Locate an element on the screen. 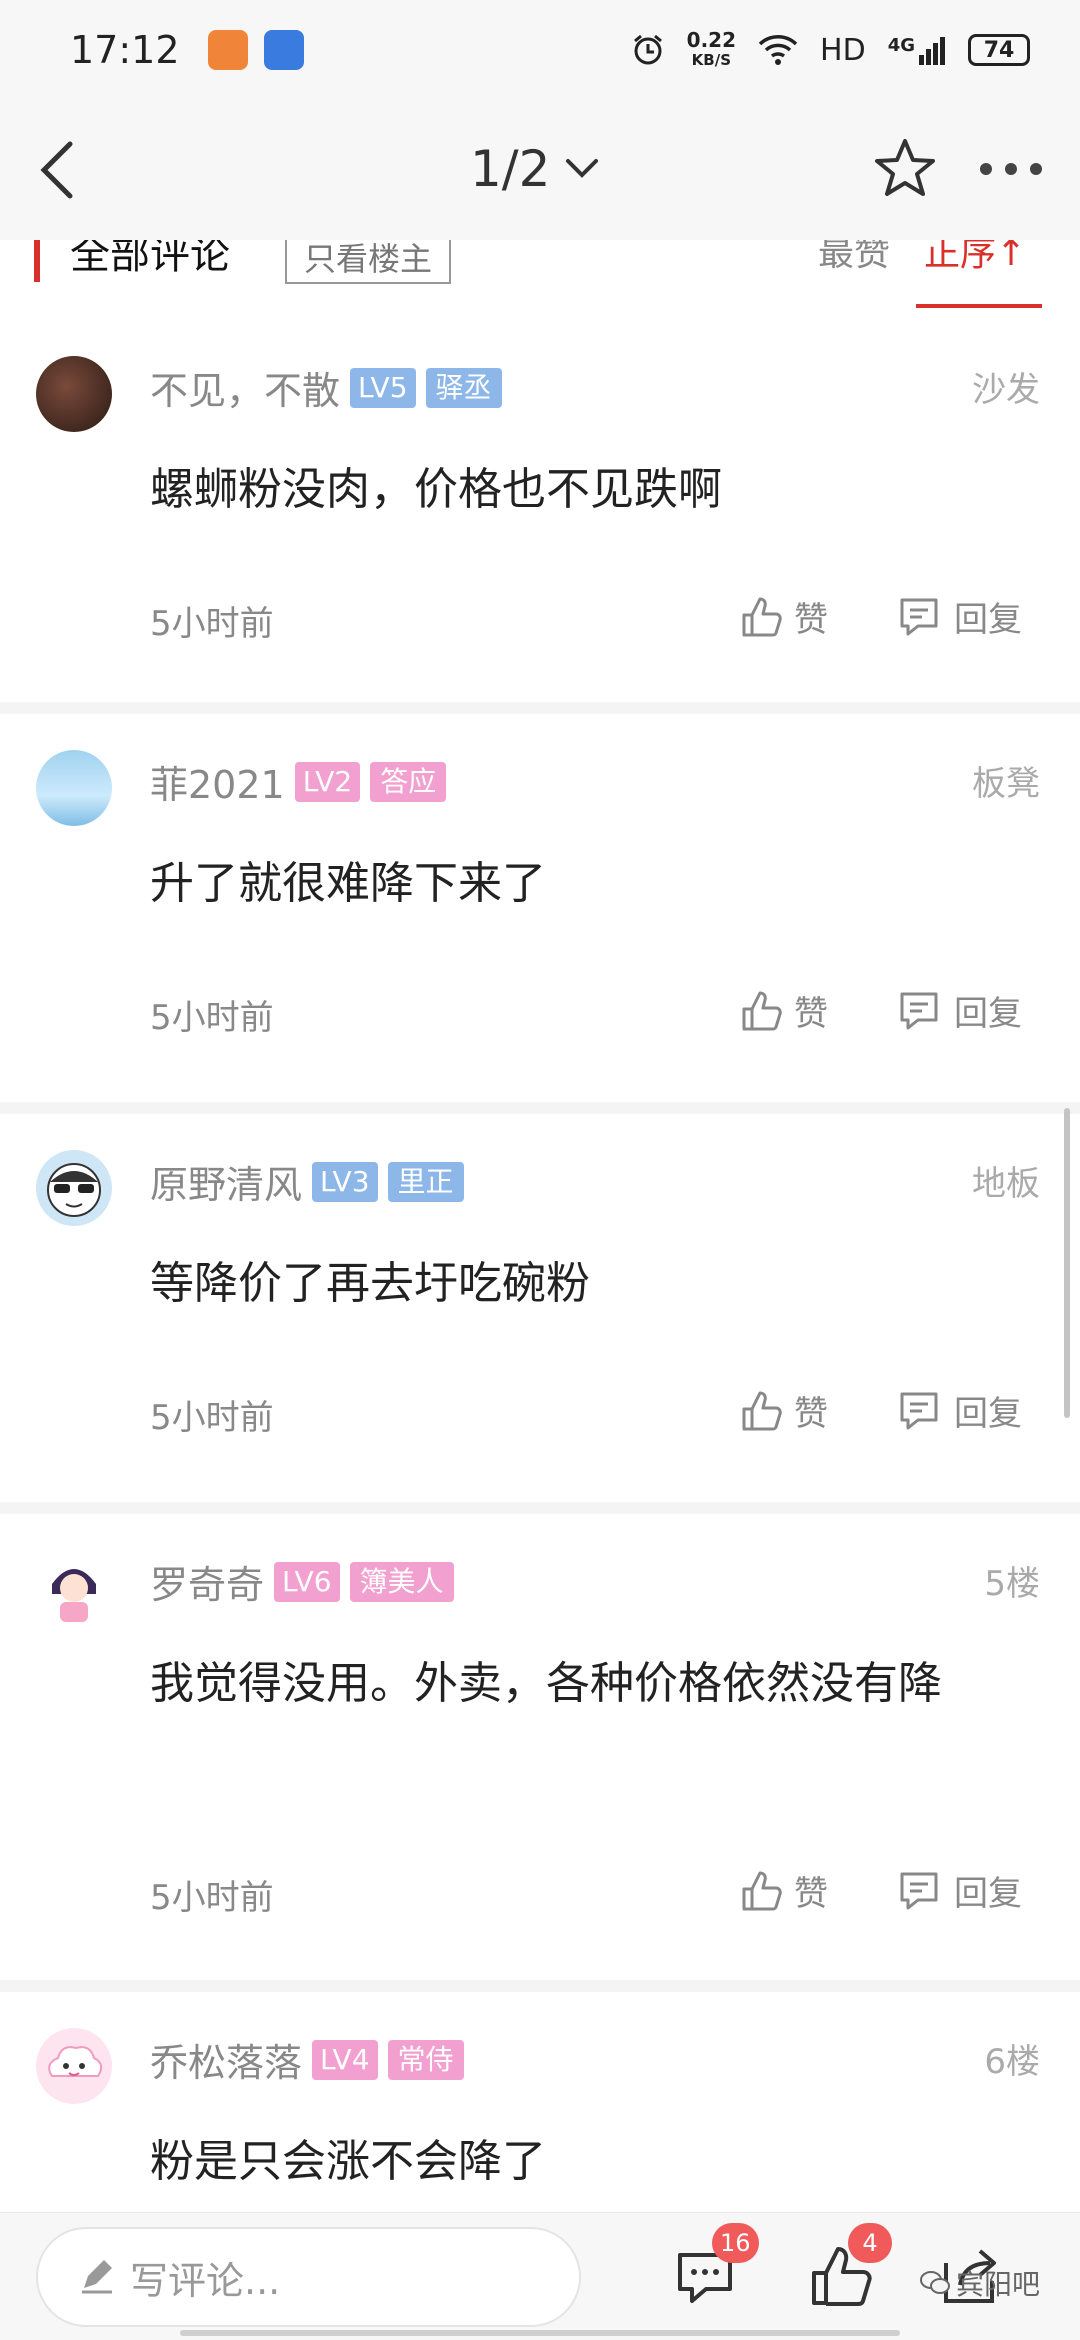 This screenshot has width=1080, height=2340. username: 不见，不散 is located at coordinates (245, 387).